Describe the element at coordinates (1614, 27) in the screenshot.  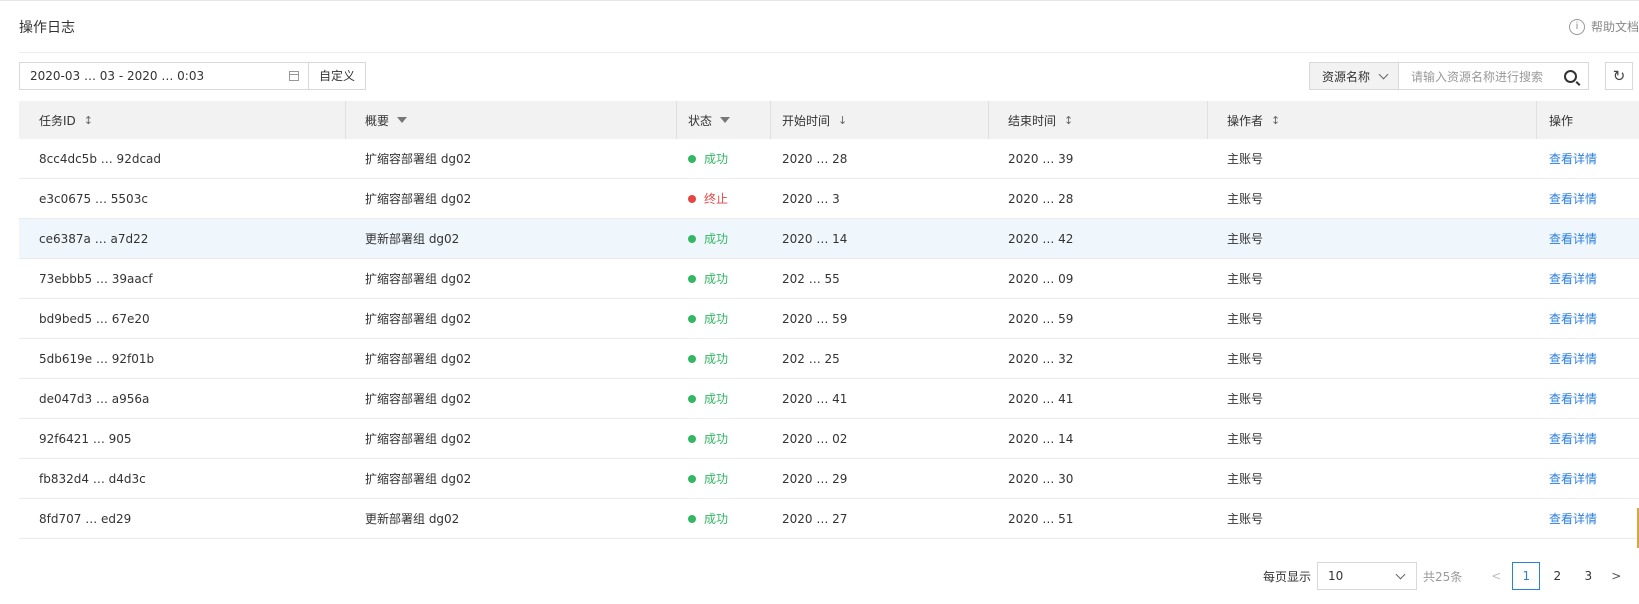
I see `help-doc-label: 帮助文档` at that location.